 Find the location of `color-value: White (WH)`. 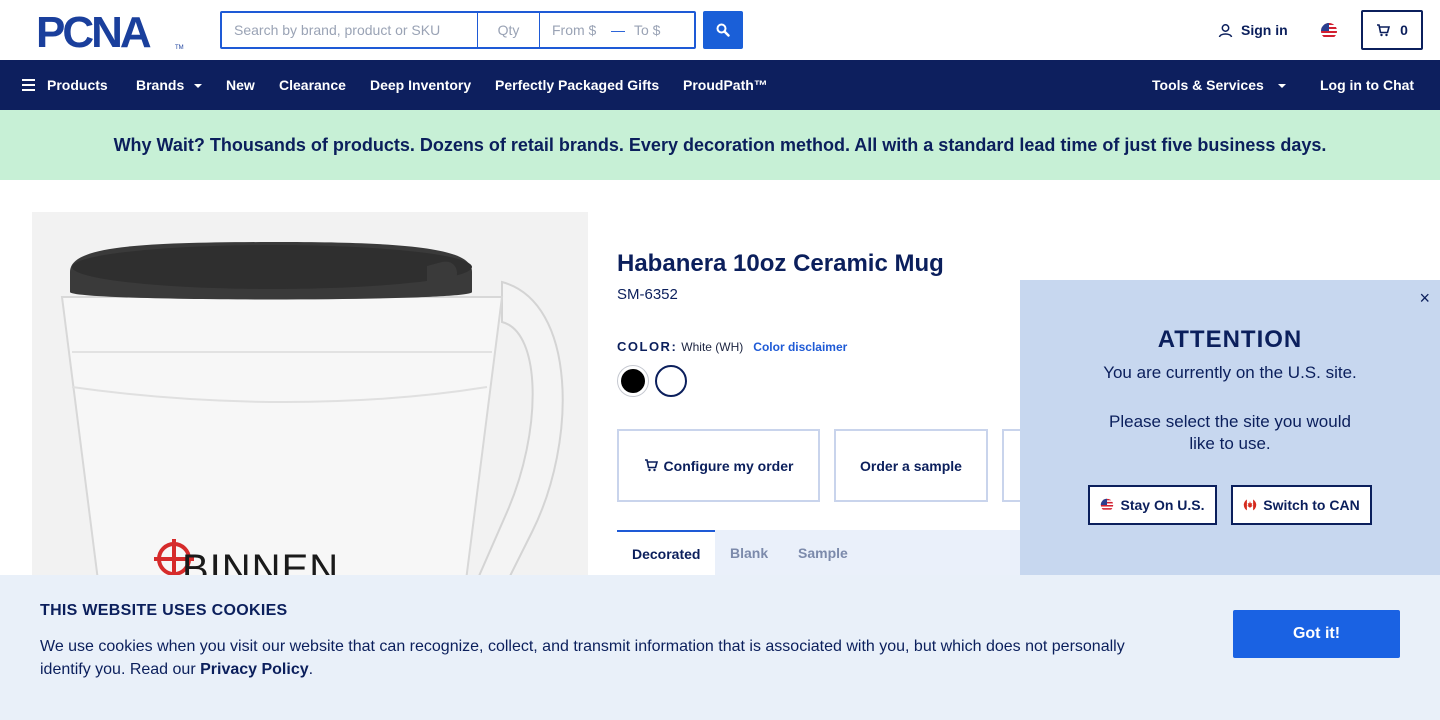

color-value: White (WH) is located at coordinates (712, 346).